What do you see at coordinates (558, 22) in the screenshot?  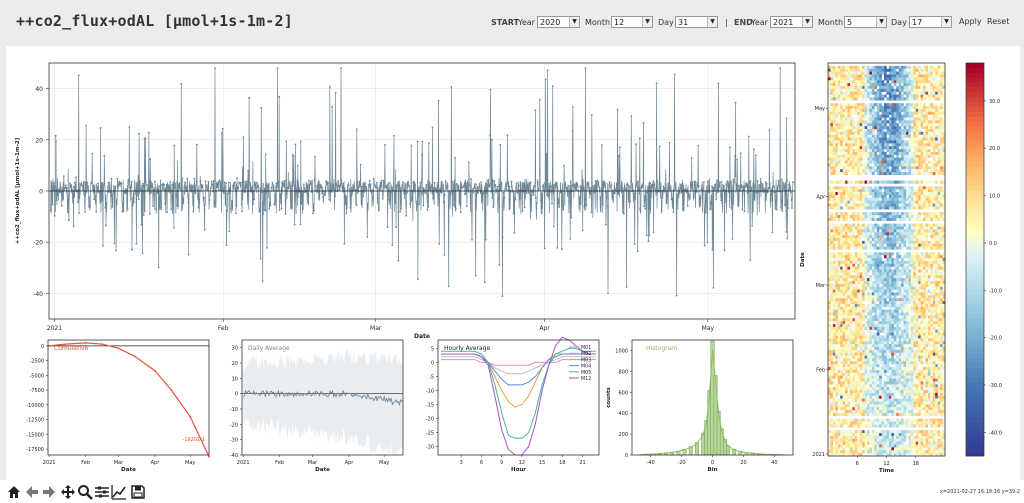 I see `start-year-select: 2020 ▼` at bounding box center [558, 22].